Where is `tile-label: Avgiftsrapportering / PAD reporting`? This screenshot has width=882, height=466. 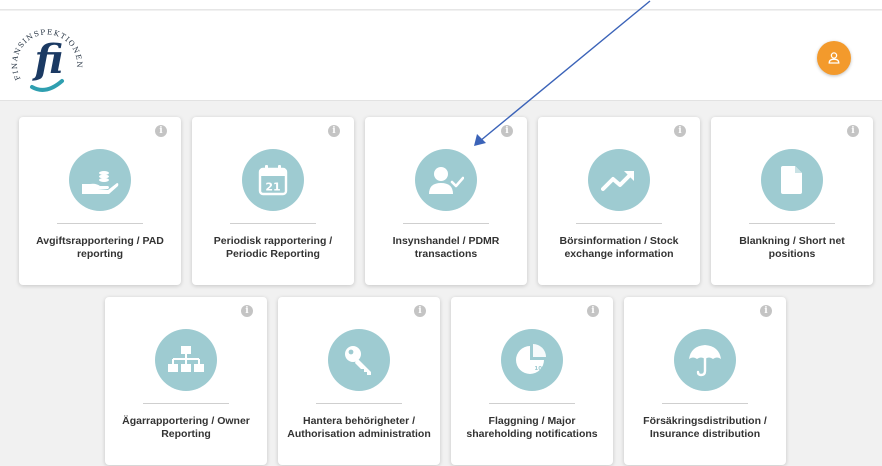 tile-label: Avgiftsrapportering / PAD reporting is located at coordinates (100, 247).